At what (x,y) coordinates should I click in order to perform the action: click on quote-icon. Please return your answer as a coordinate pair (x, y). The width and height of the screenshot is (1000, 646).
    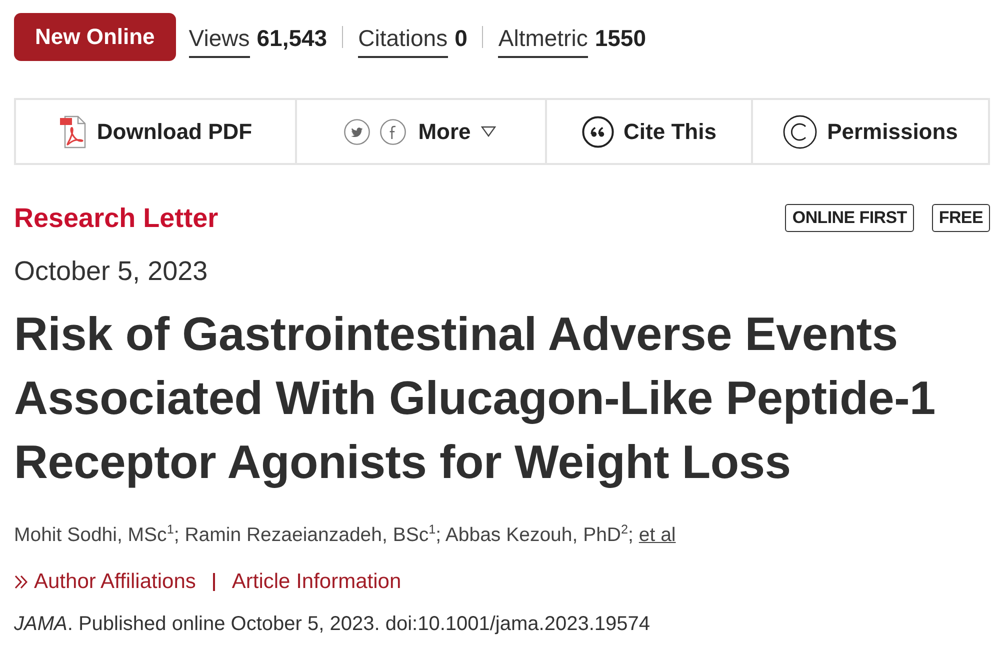
    Looking at the image, I should click on (598, 132).